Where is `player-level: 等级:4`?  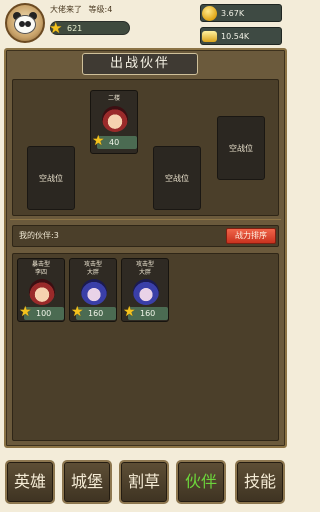 player-level: 等级:4 is located at coordinates (100, 9).